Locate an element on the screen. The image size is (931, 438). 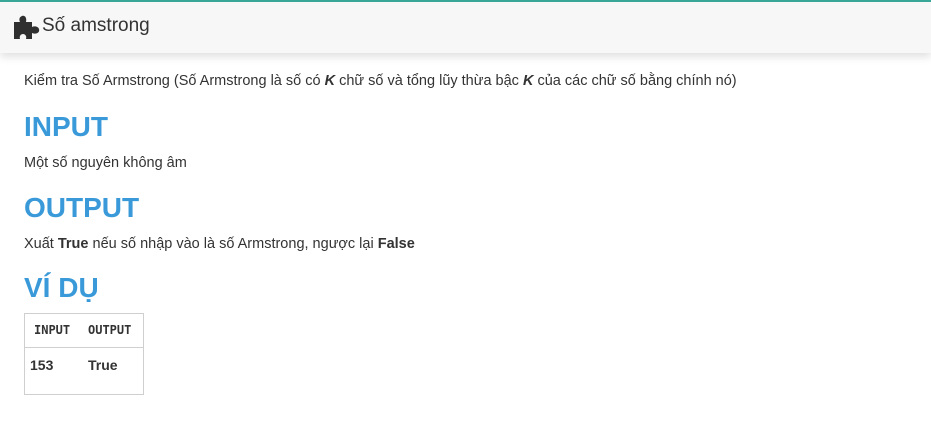
description-text: chữ số và tổng lũy thừa bậc is located at coordinates (429, 81).